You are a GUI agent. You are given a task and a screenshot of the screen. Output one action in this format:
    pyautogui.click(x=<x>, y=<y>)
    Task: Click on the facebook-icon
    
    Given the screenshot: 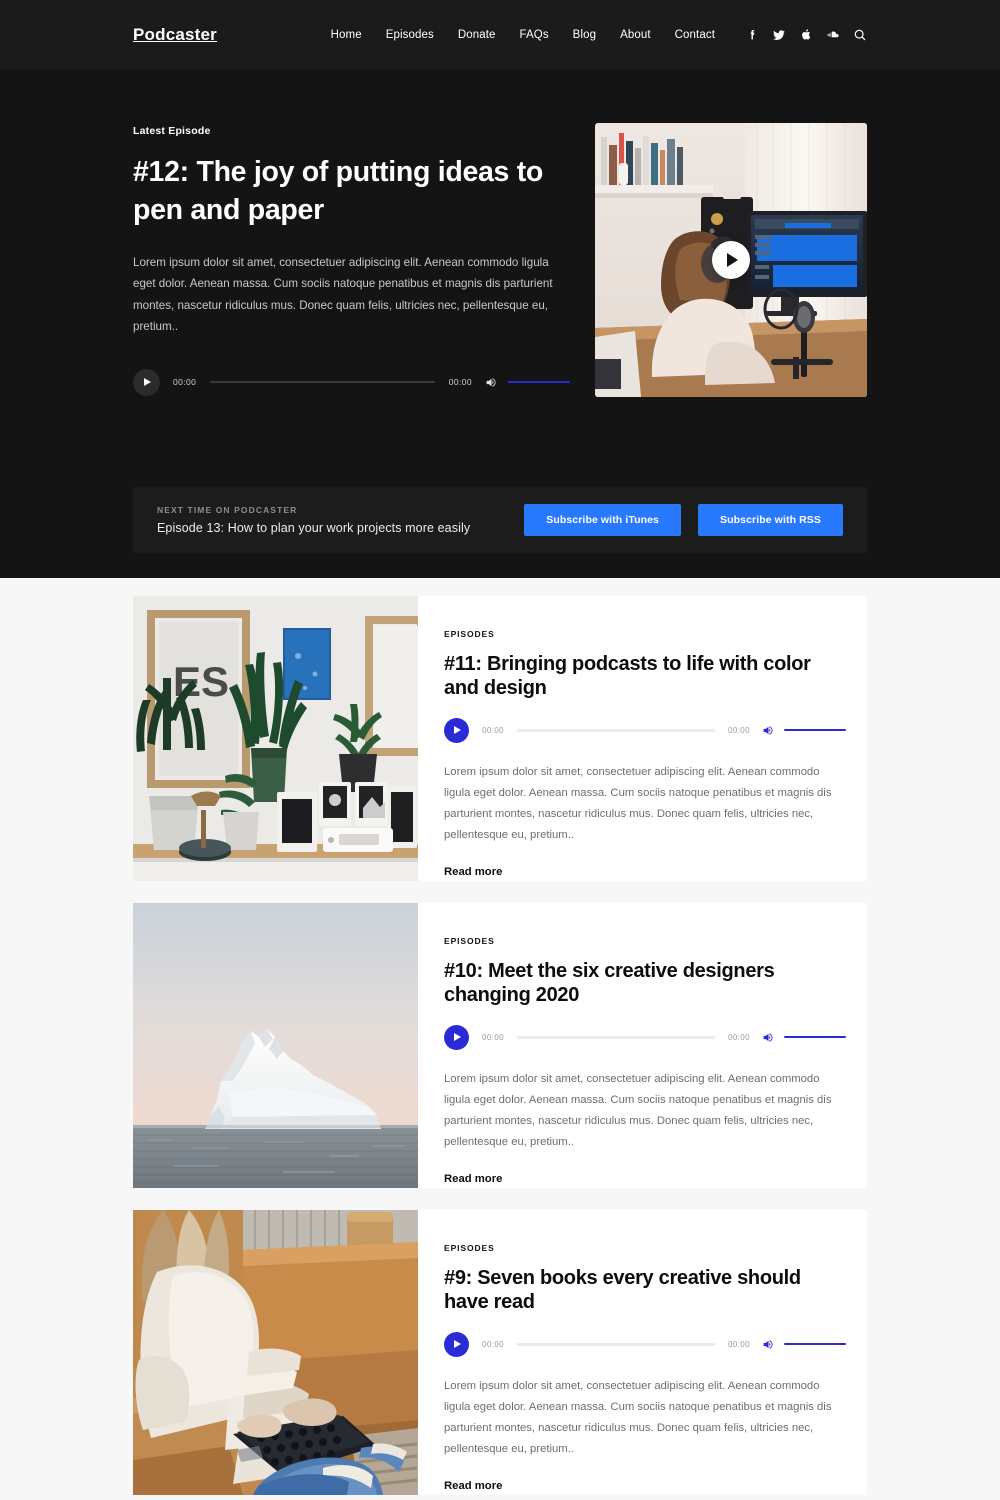 What is the action you would take?
    pyautogui.click(x=752, y=35)
    